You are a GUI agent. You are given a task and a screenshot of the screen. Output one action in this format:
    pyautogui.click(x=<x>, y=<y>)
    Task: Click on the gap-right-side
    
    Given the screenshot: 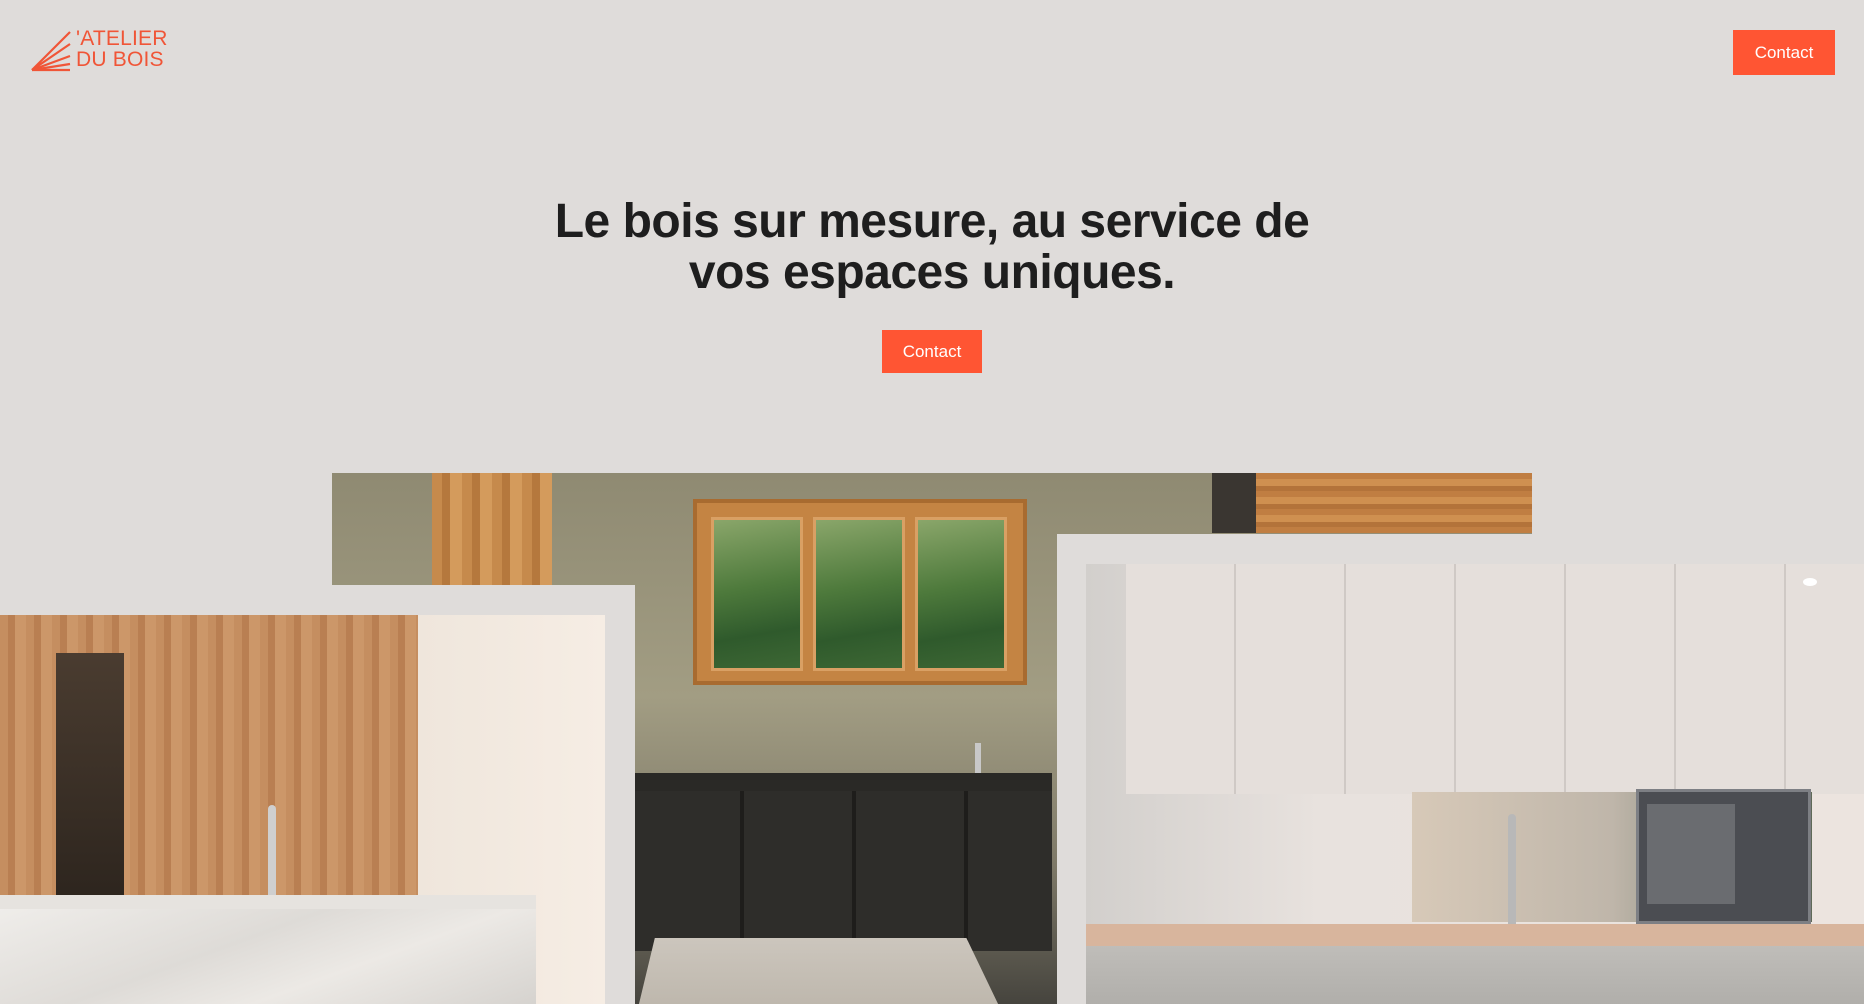 What is the action you would take?
    pyautogui.click(x=1071, y=769)
    